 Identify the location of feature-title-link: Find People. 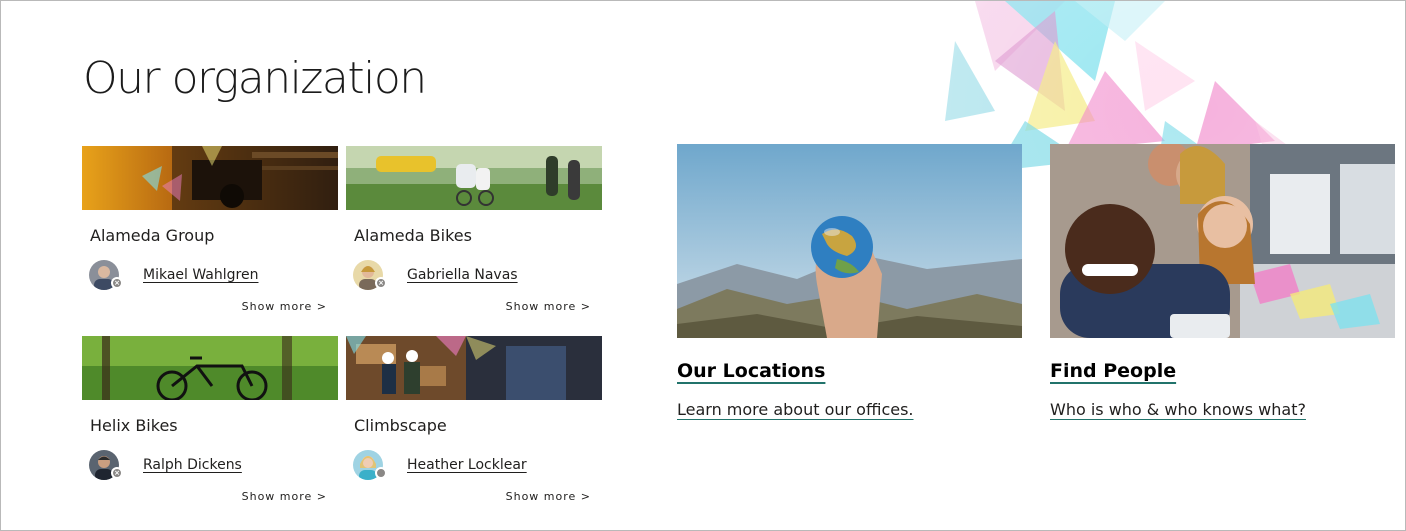
(1113, 371).